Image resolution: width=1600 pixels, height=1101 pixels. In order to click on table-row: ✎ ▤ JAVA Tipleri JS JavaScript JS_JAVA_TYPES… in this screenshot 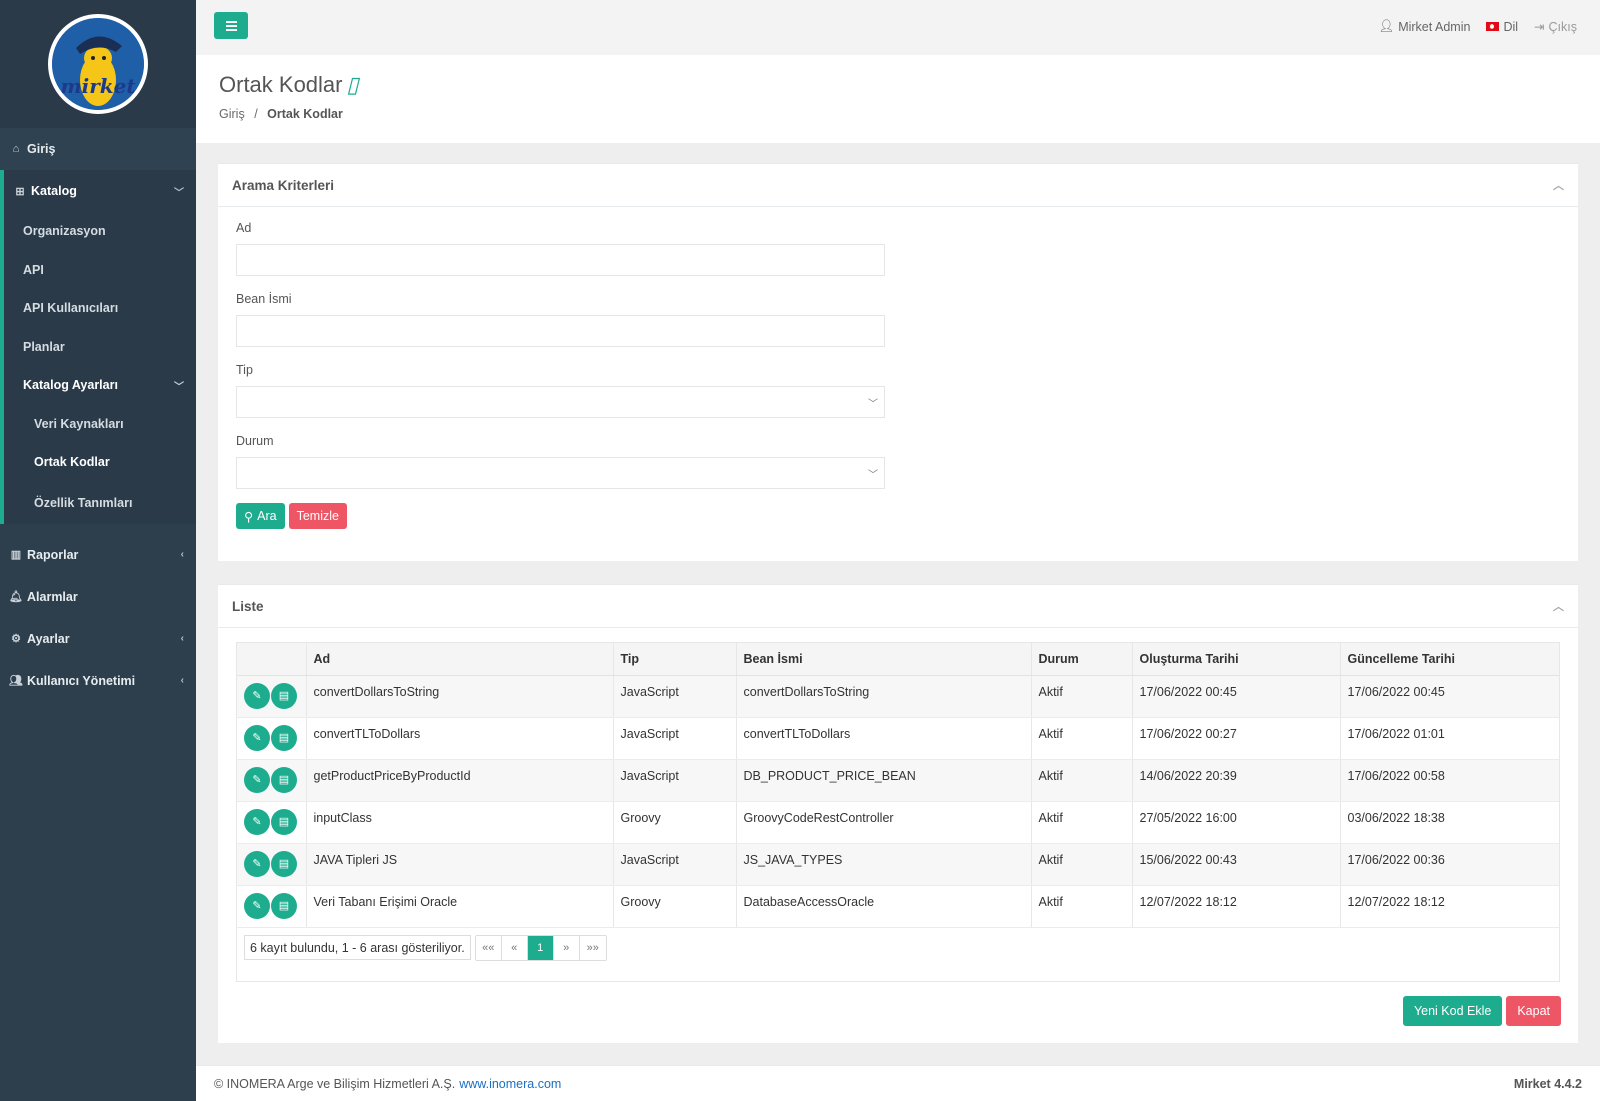, I will do `click(898, 864)`.